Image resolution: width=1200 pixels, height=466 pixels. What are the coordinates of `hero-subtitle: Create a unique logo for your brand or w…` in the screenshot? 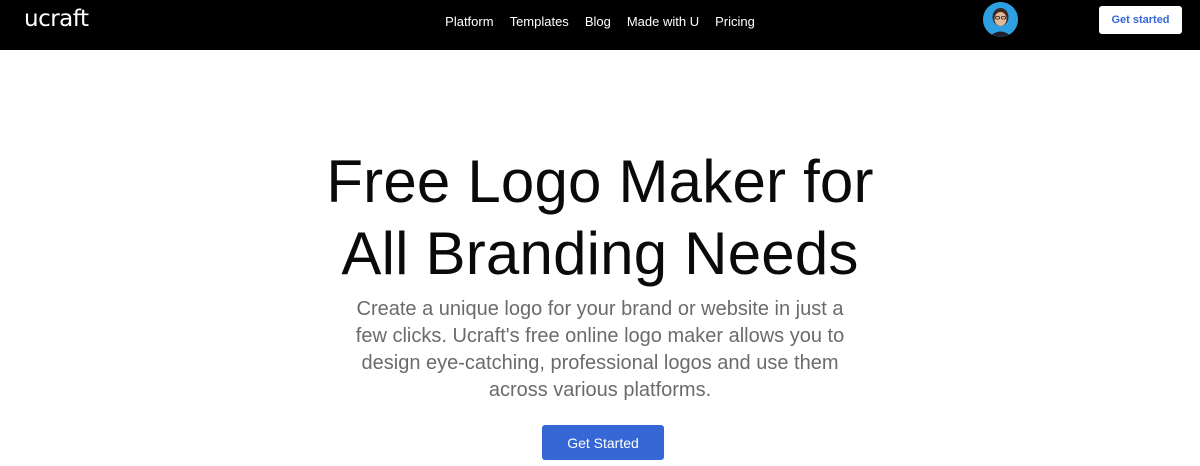 It's located at (600, 350).